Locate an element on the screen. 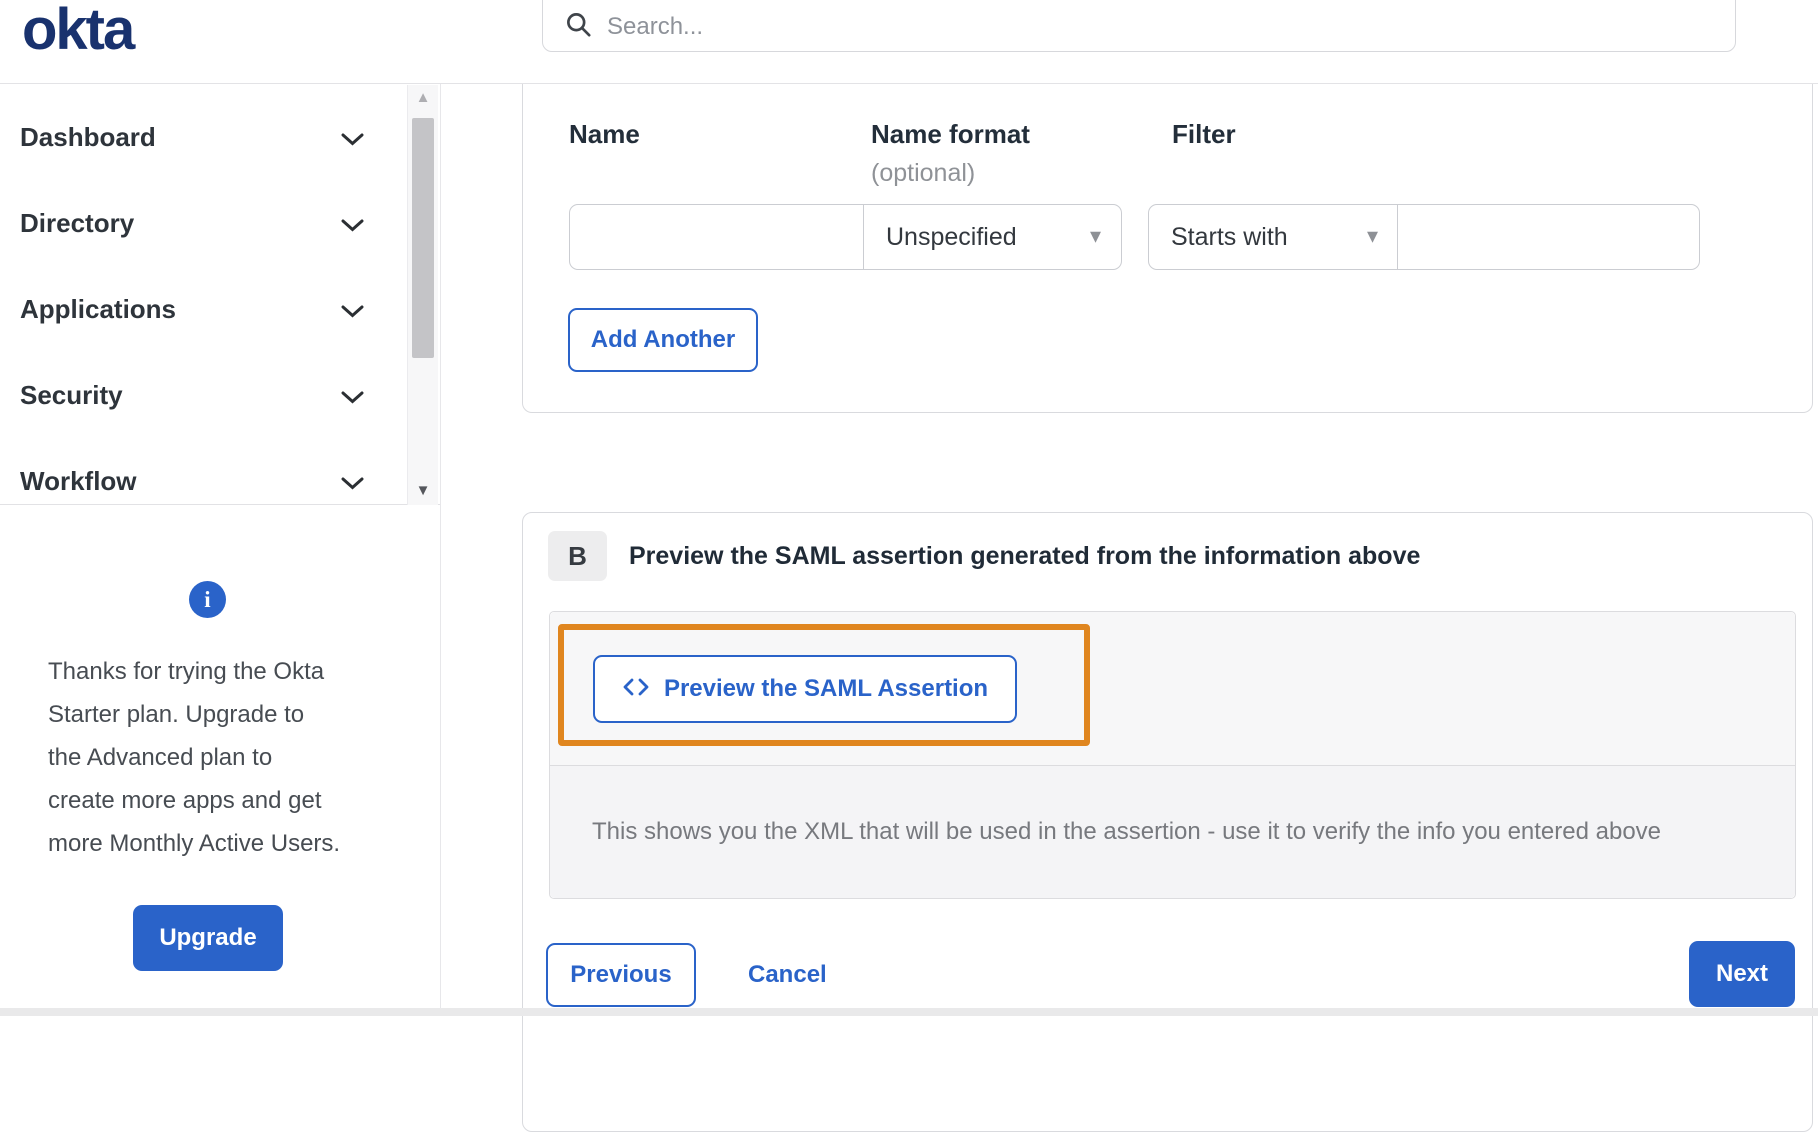  upsell-line: create more apps and get is located at coordinates (185, 800).